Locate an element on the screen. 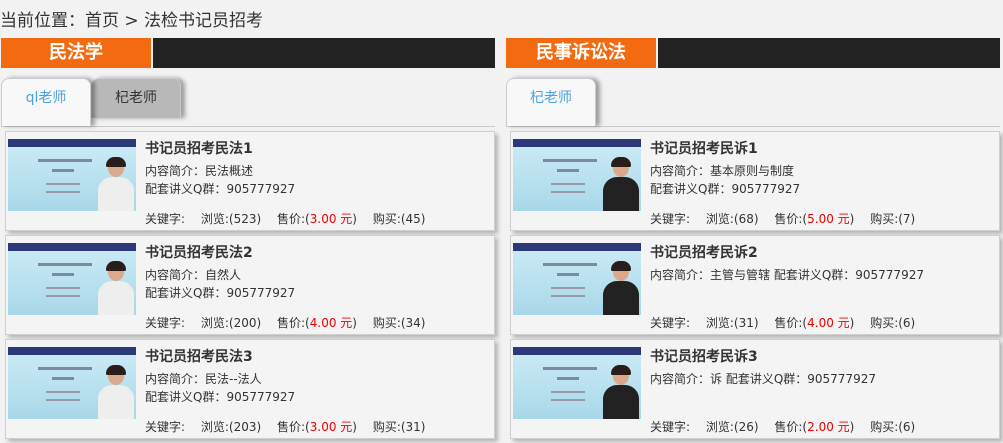 The image size is (1003, 443). course-meta: 关键字: 浏览:(31) 售价:(4.00 元) 购买:(6) is located at coordinates (788, 322).